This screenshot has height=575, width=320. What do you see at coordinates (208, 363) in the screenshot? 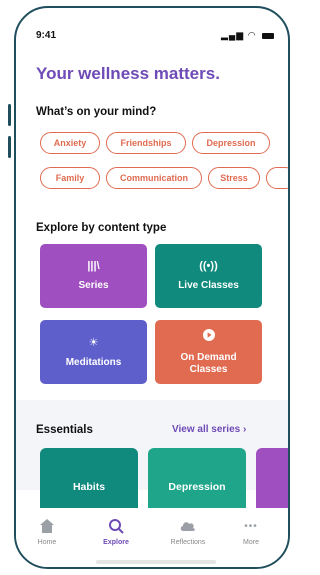
I see `tile-on-demand-label: On Demand Classes` at bounding box center [208, 363].